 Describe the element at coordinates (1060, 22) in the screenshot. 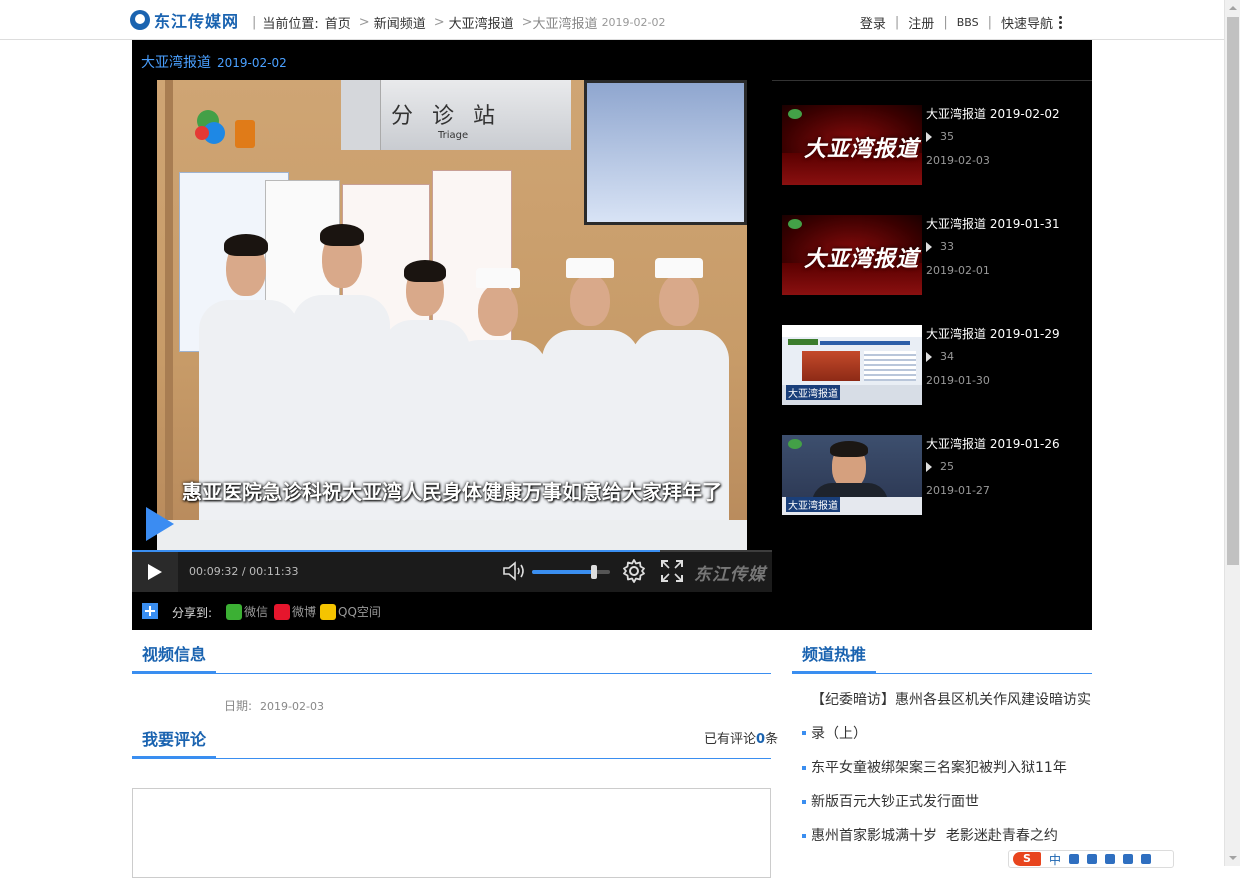

I see `more-vertical-icon` at that location.